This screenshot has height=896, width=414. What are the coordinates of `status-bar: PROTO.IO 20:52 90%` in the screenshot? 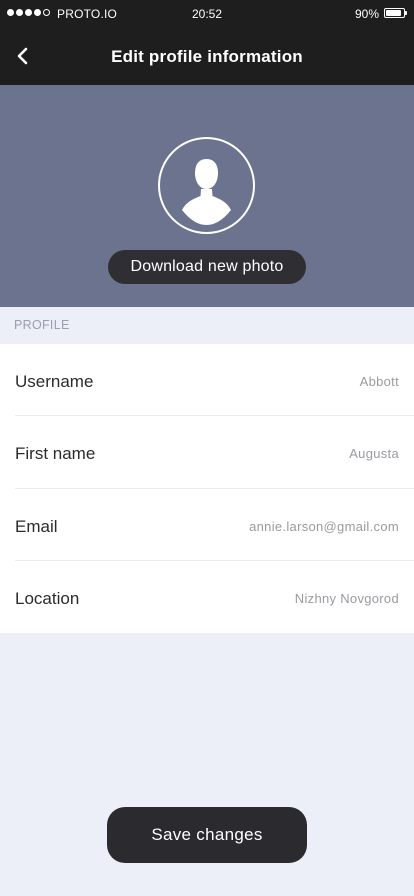 It's located at (207, 14).